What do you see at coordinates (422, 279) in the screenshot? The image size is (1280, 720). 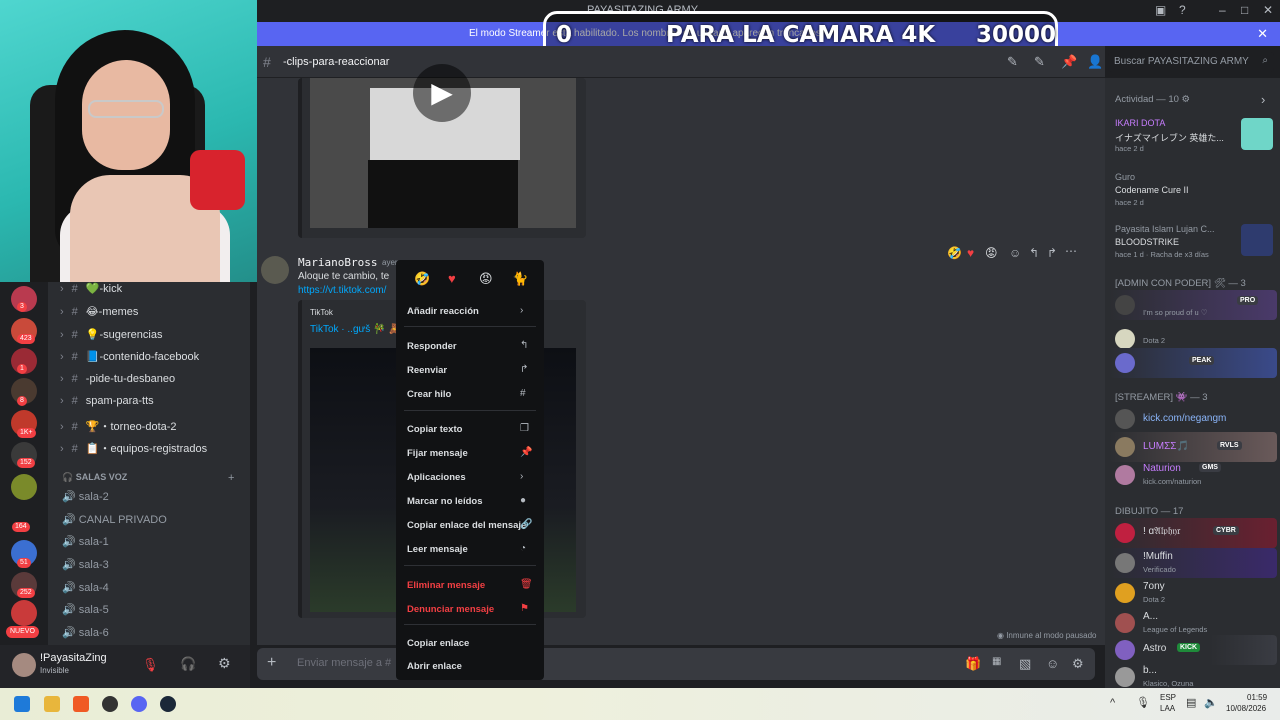 I see `quick-reaction-icon: 🤣` at bounding box center [422, 279].